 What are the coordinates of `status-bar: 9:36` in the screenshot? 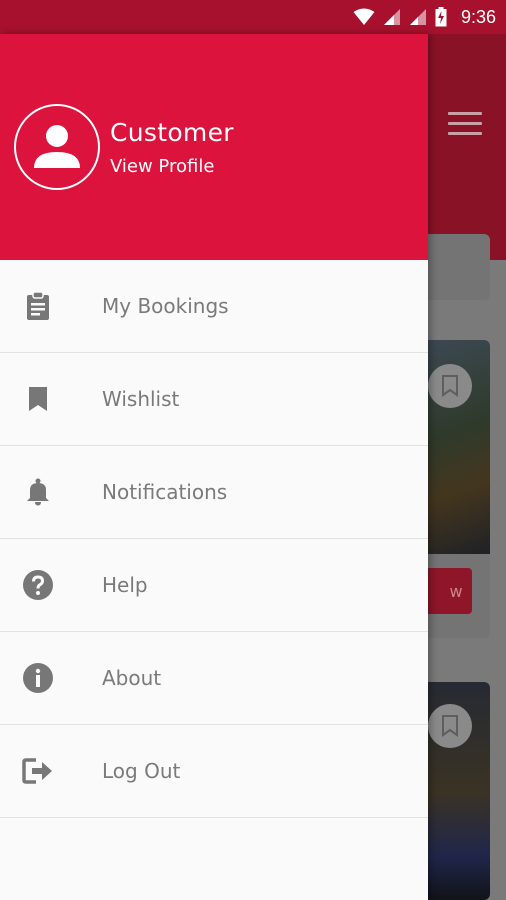 It's located at (253, 17).